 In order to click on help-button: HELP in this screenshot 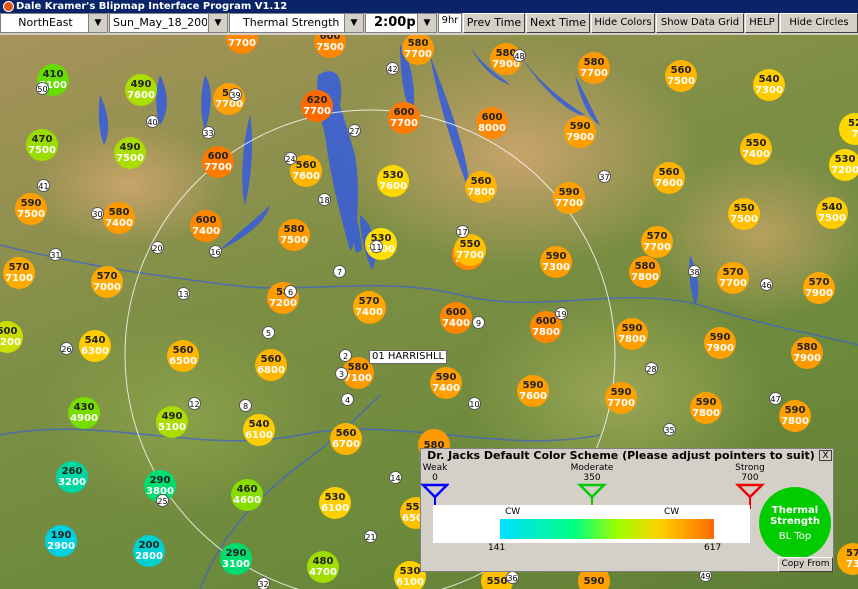, I will do `click(762, 23)`.